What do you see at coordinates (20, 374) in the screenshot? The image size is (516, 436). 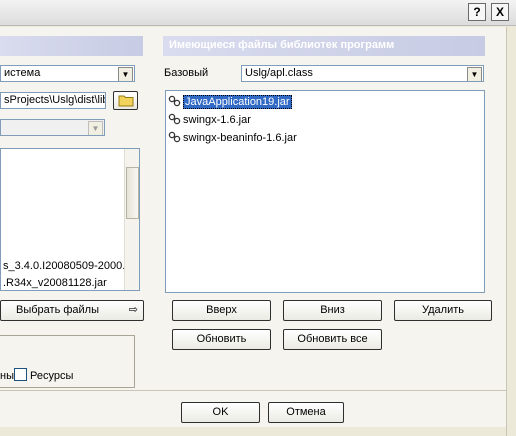 I see `resources-checkbox` at bounding box center [20, 374].